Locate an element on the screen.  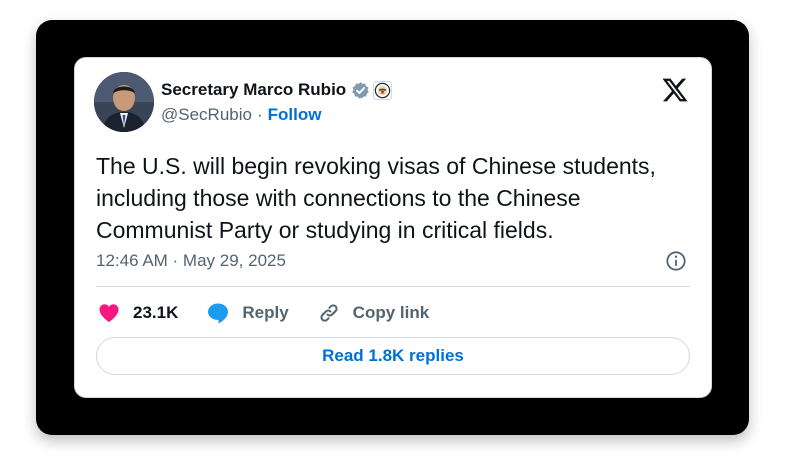
reply-label: Reply is located at coordinates (265, 312).